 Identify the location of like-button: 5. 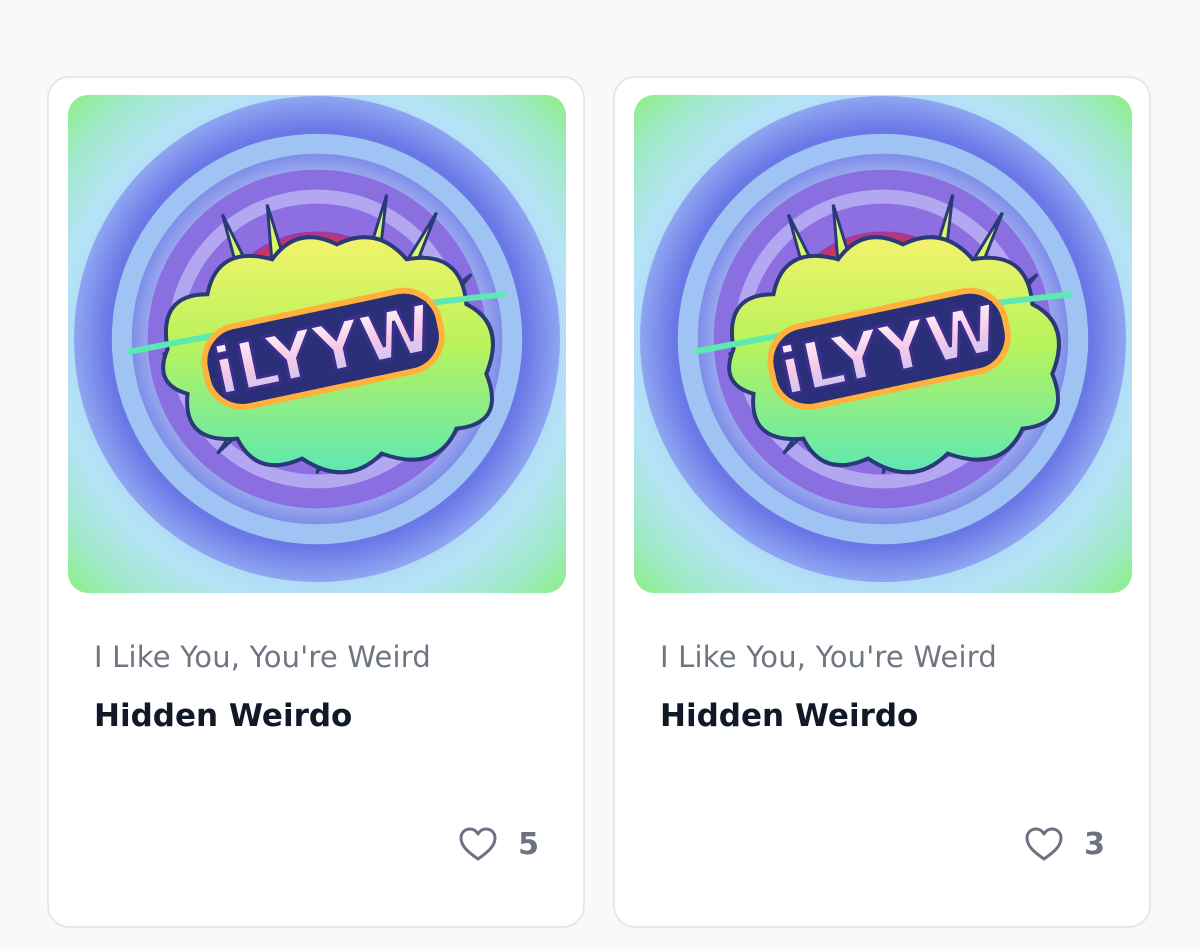
(498, 844).